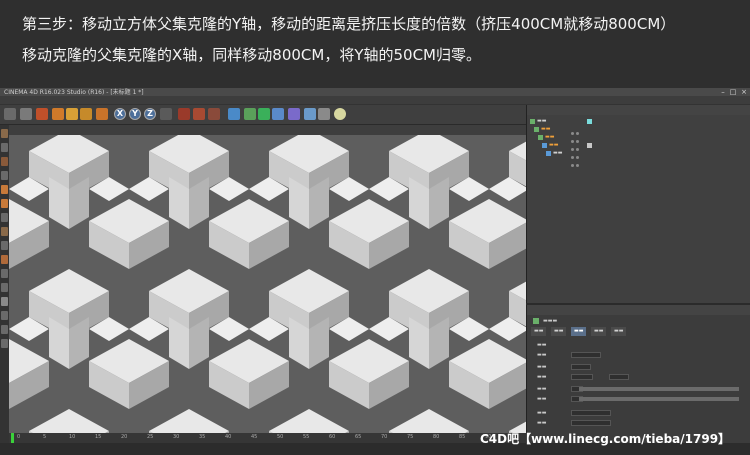 The height and width of the screenshot is (455, 750). I want to click on bodypaint-icon, so click(4, 343).